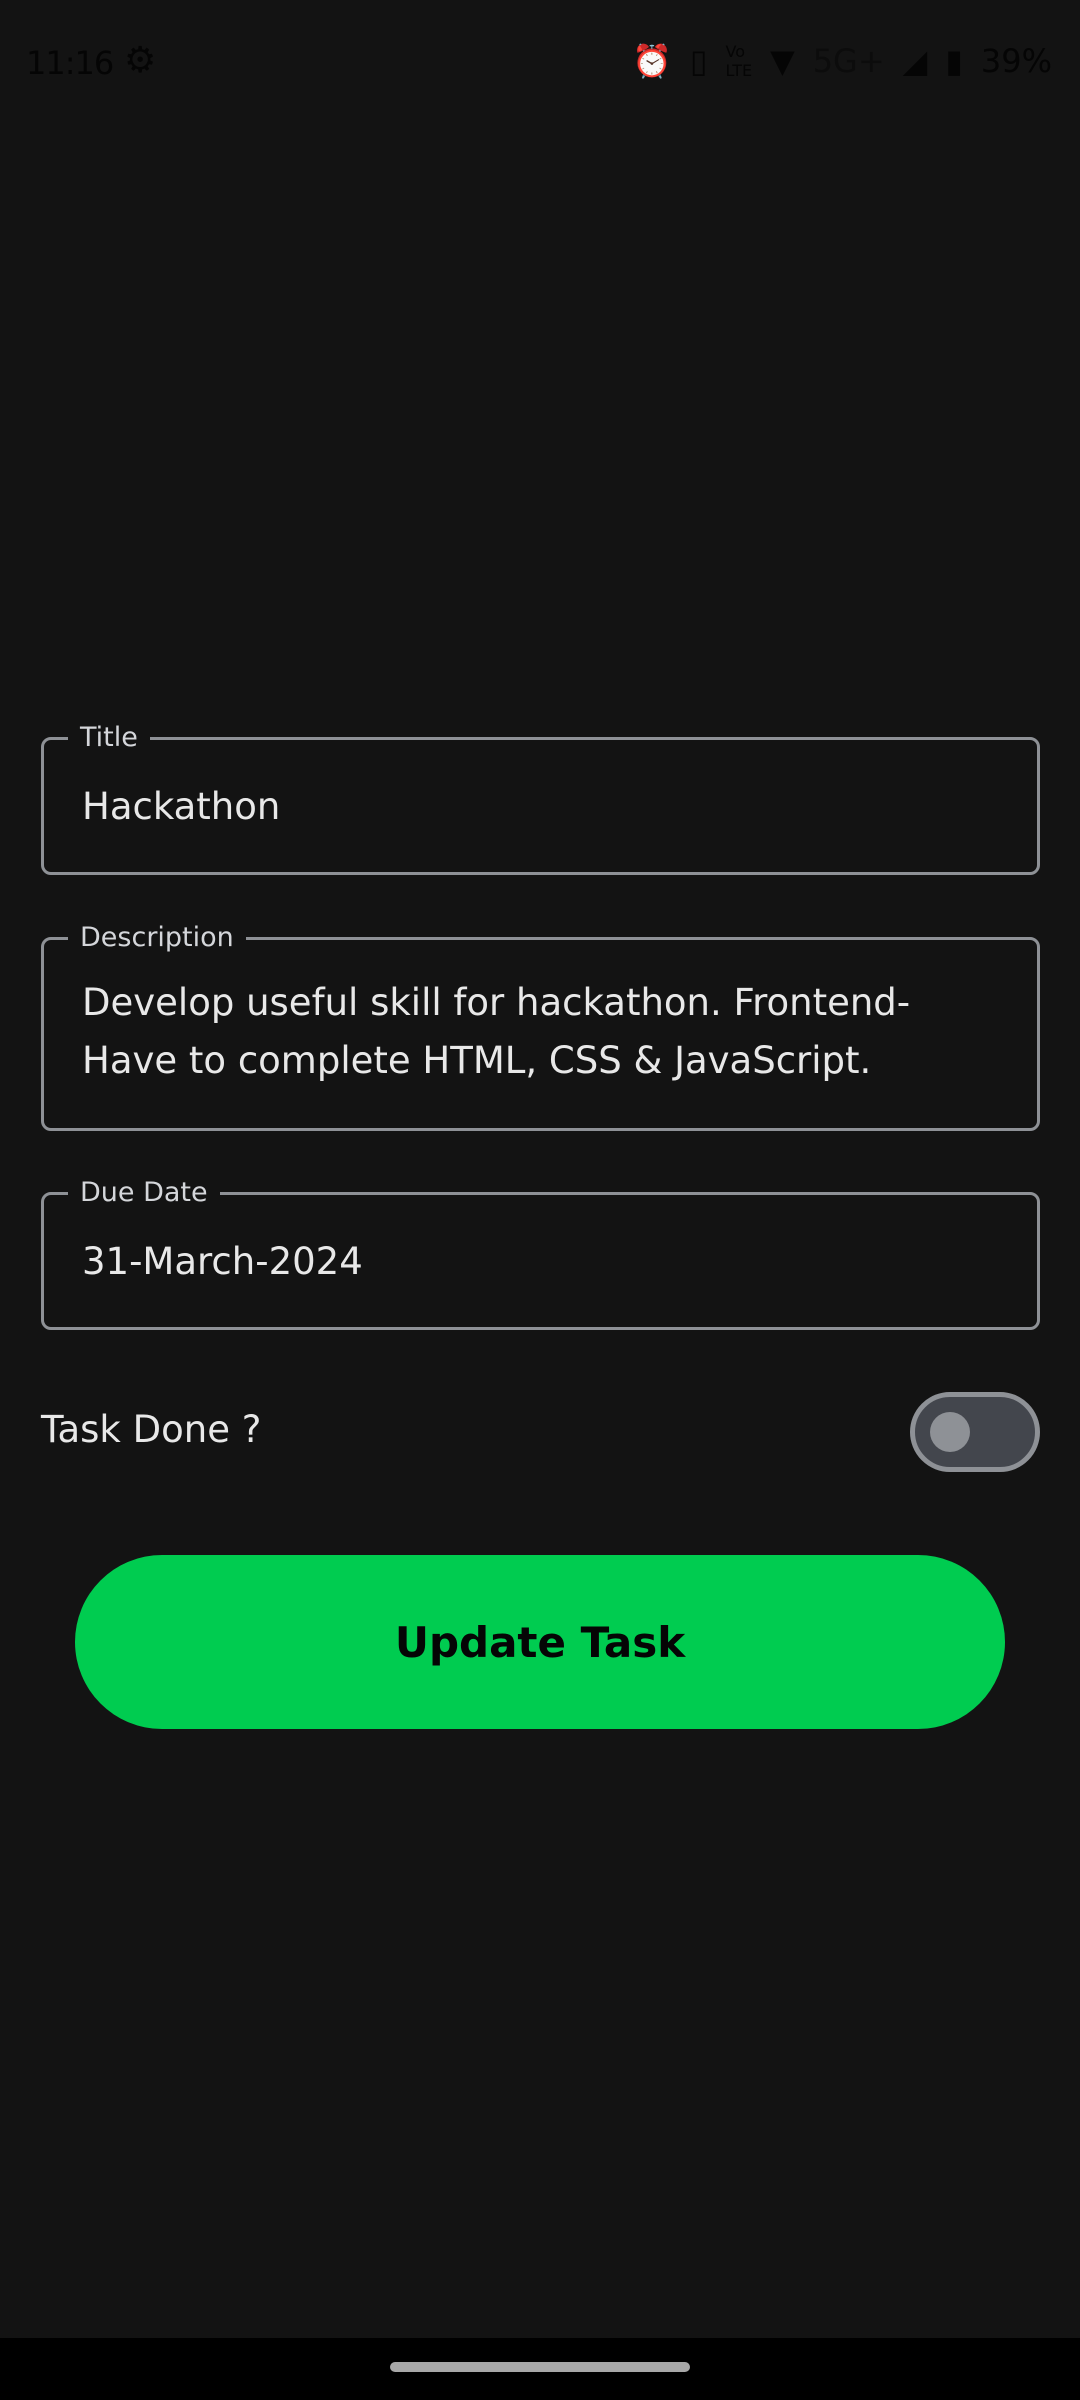 The width and height of the screenshot is (1080, 2400). Describe the element at coordinates (540, 1253) in the screenshot. I see `due-date-field: Due Date 31-March-2024` at that location.